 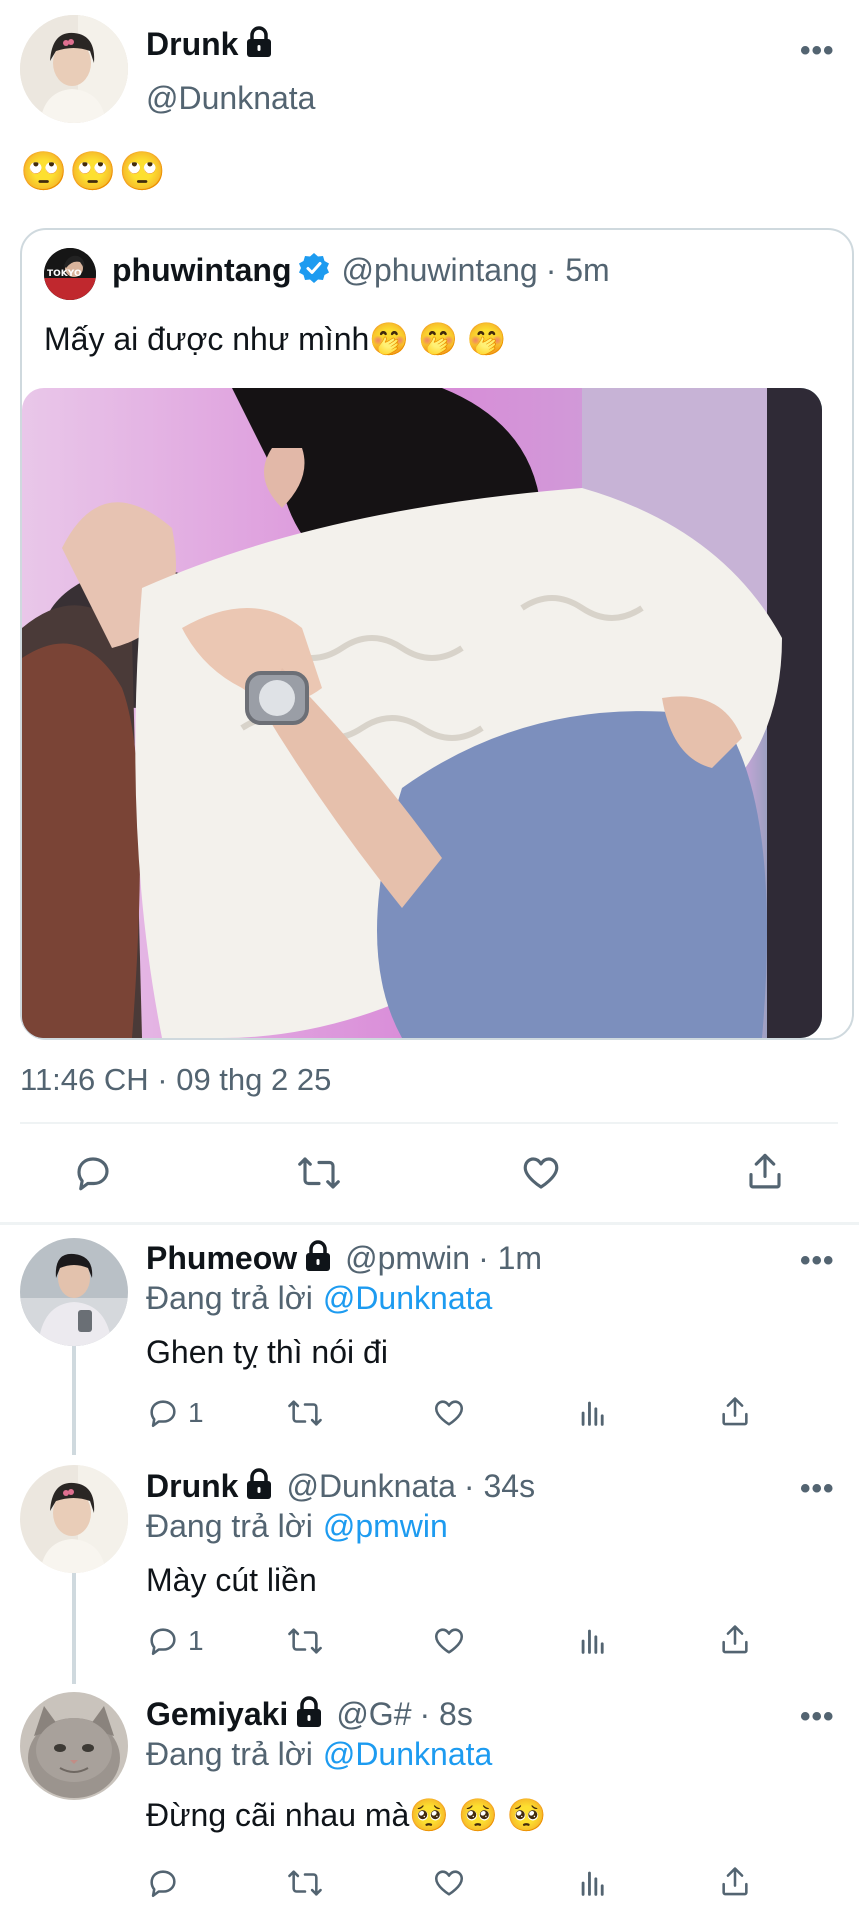 I want to click on tweet-text: Đừng cãi nhau mà🥺 🥺 🥺, so click(x=346, y=1815).